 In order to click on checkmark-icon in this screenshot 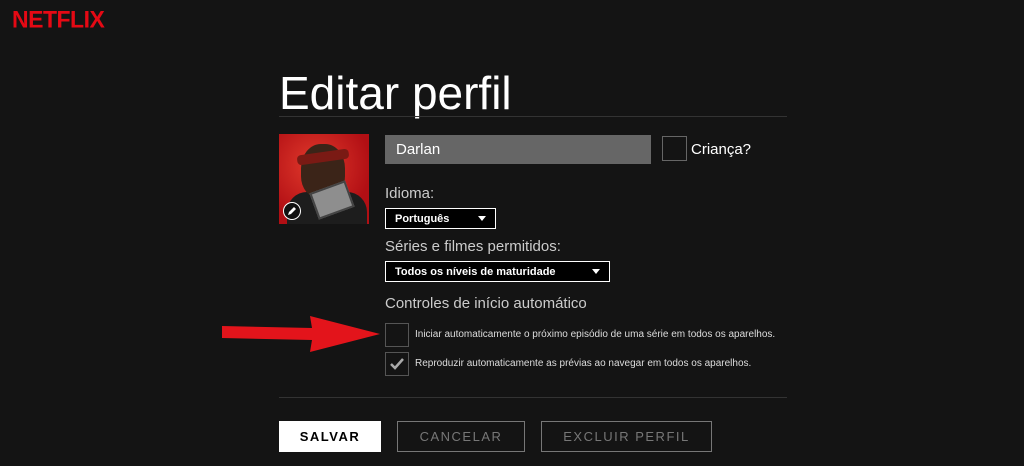, I will do `click(397, 364)`.